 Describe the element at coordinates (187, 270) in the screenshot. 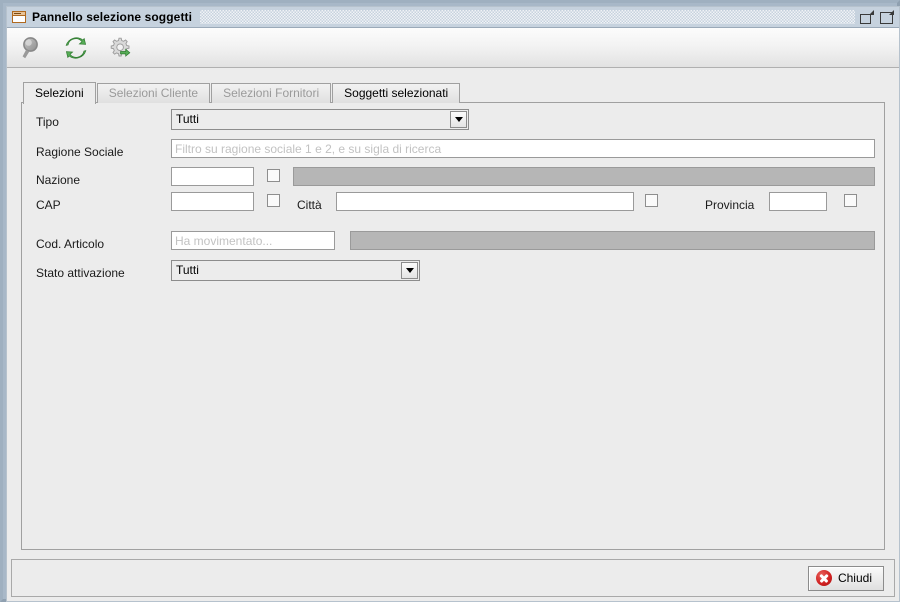

I see `stato-attivazione-combobox-value: Tutti` at that location.